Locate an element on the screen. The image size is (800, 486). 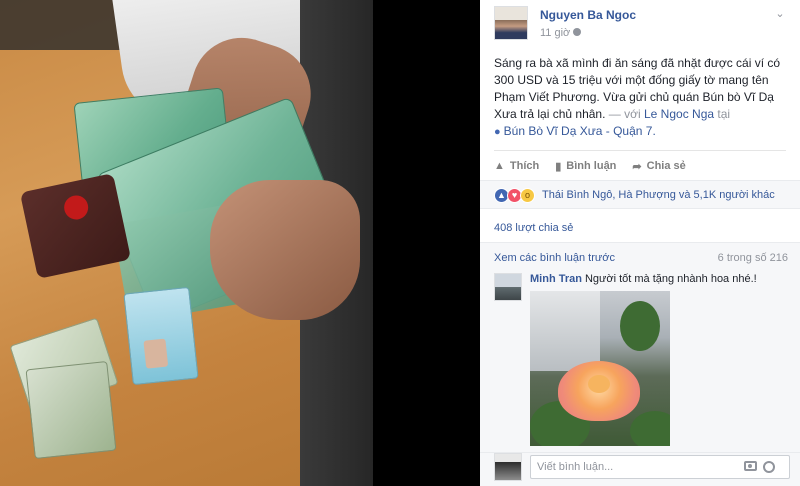
photo-wall is located at coordinates (565, 331).